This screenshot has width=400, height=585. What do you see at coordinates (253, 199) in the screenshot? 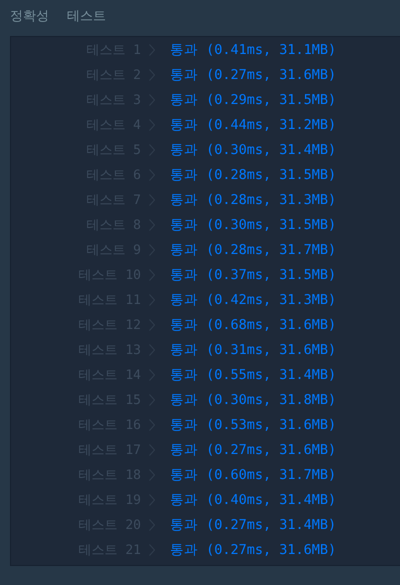
I see `test-result: 통과 (0.28ms, 31.3MB)` at bounding box center [253, 199].